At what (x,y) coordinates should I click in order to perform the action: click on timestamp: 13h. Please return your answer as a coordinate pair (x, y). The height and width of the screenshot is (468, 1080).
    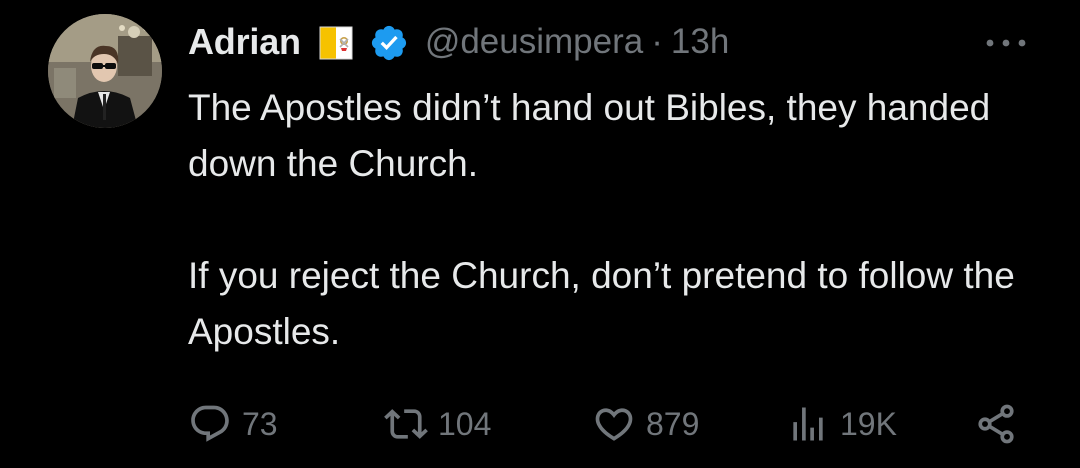
    Looking at the image, I should click on (700, 42).